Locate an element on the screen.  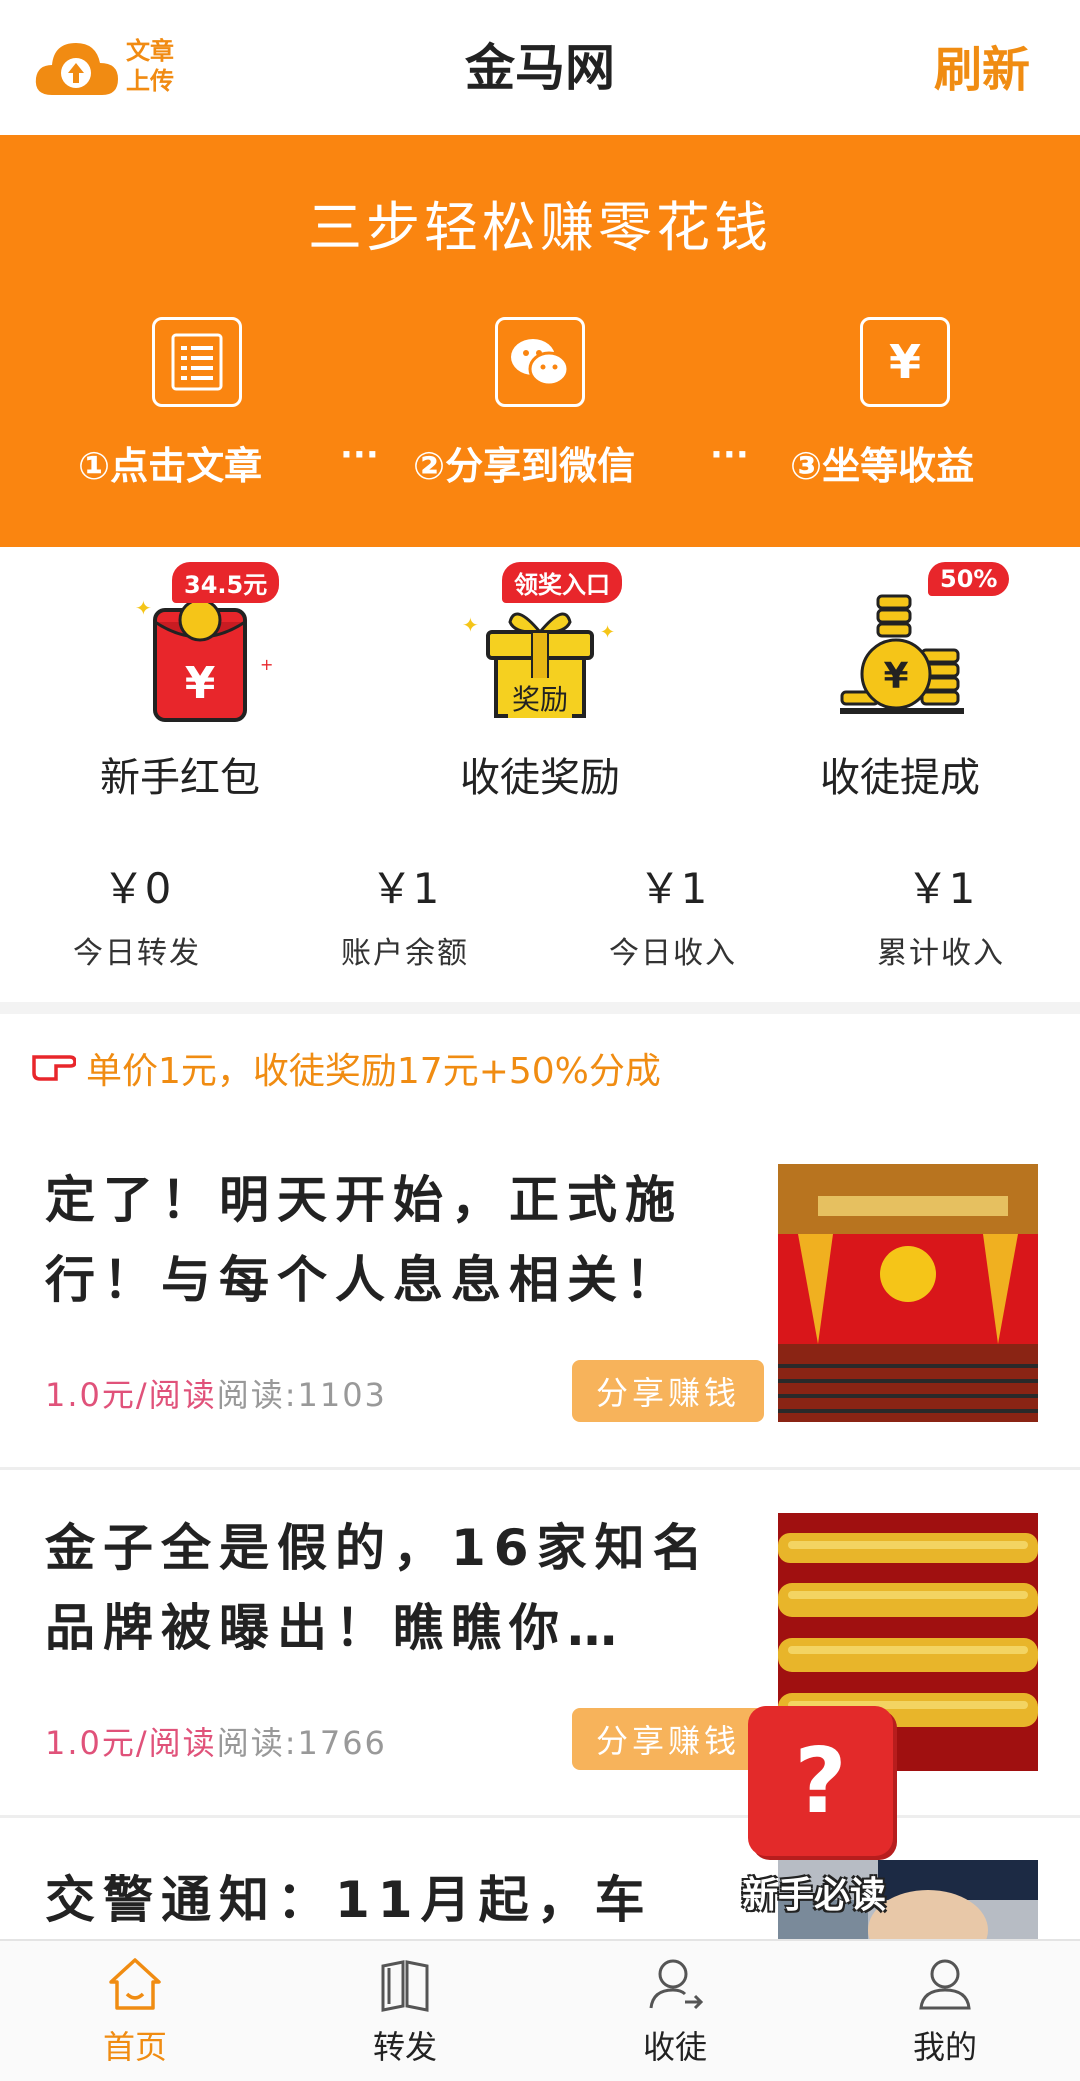
question-mark-icon: ? is located at coordinates (820, 1781).